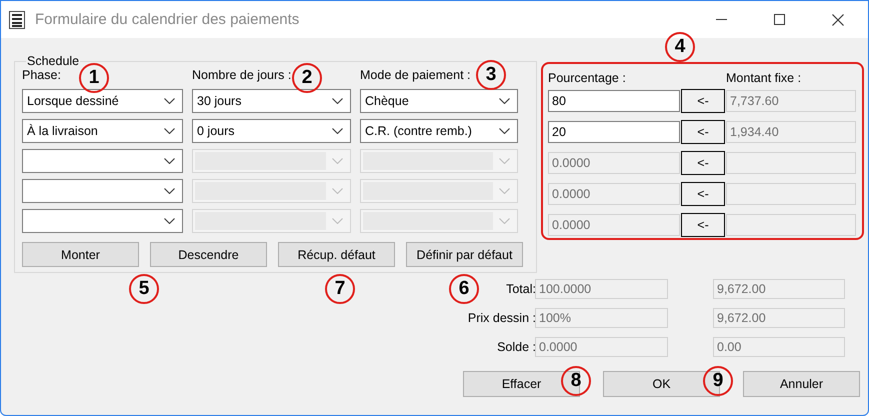  What do you see at coordinates (464, 254) in the screenshot?
I see `action-button: Définir par défaut` at bounding box center [464, 254].